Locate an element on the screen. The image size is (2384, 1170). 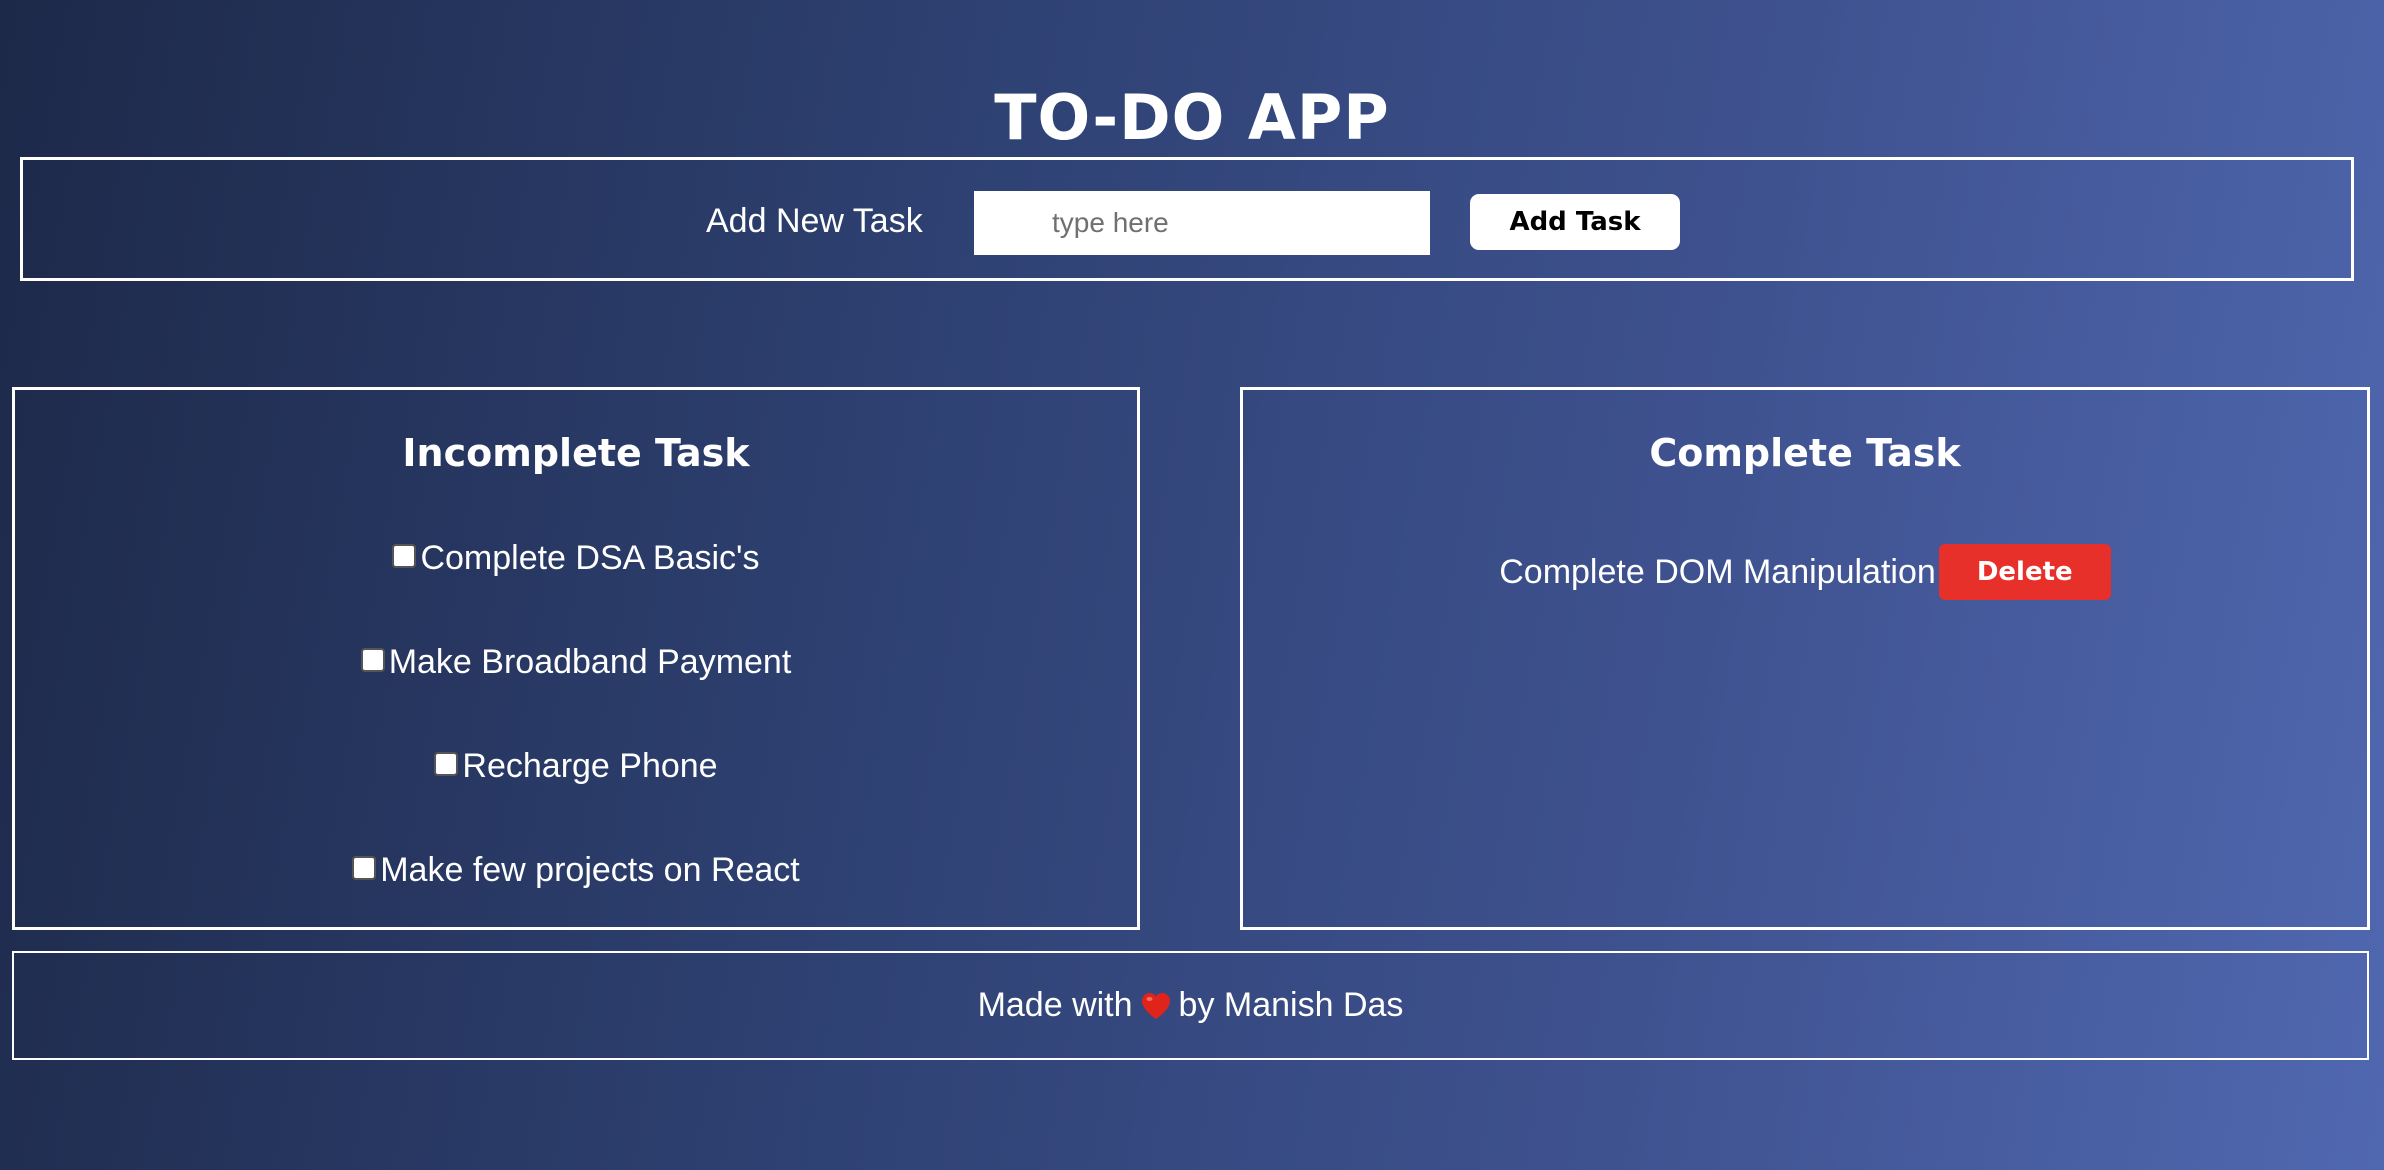
app-title: TO-DO APP is located at coordinates (1192, 117).